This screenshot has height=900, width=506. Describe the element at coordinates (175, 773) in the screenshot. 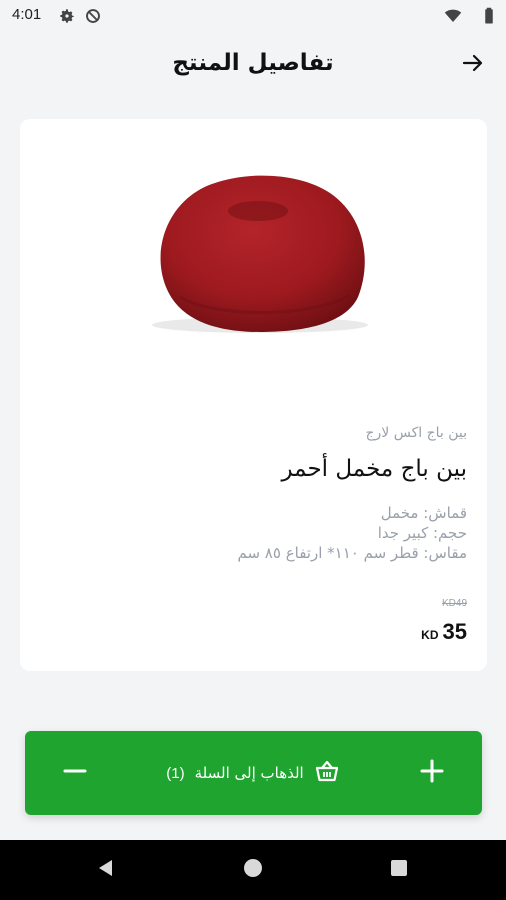

I see `cart-count: (1)` at that location.